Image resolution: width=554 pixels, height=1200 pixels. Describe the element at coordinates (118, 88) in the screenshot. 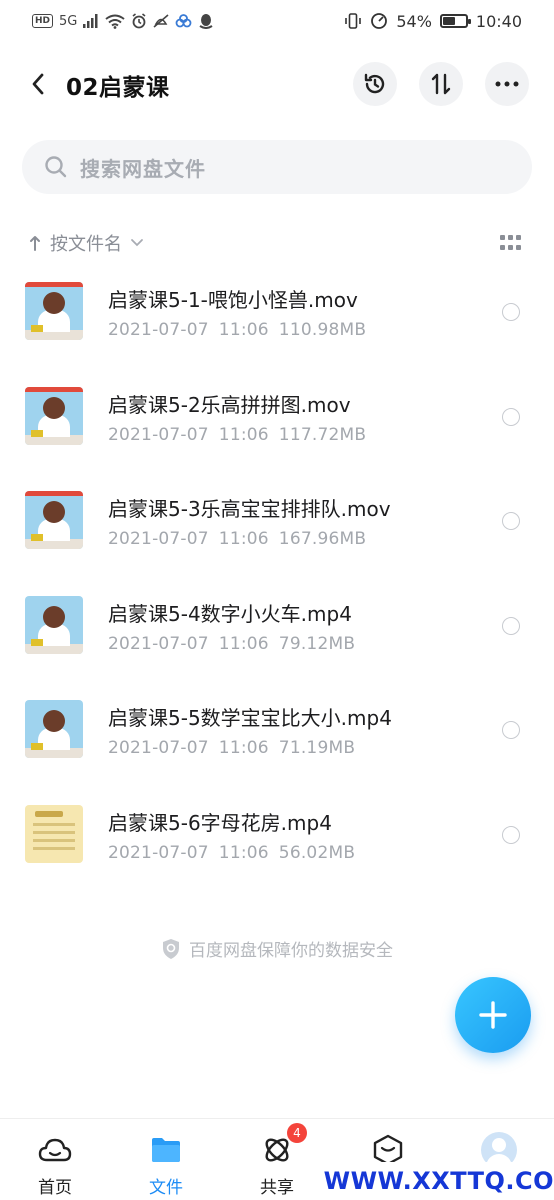

I see `page-title: 02启蒙课` at that location.